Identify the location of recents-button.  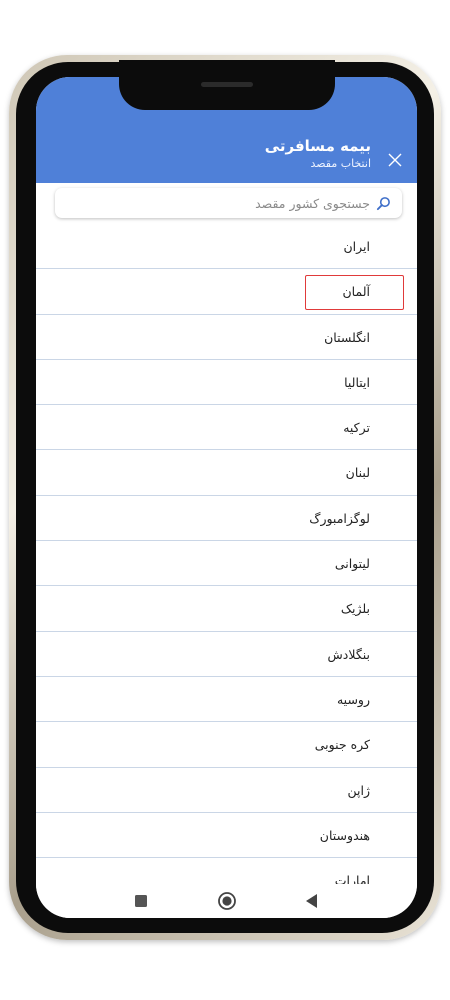
(141, 901).